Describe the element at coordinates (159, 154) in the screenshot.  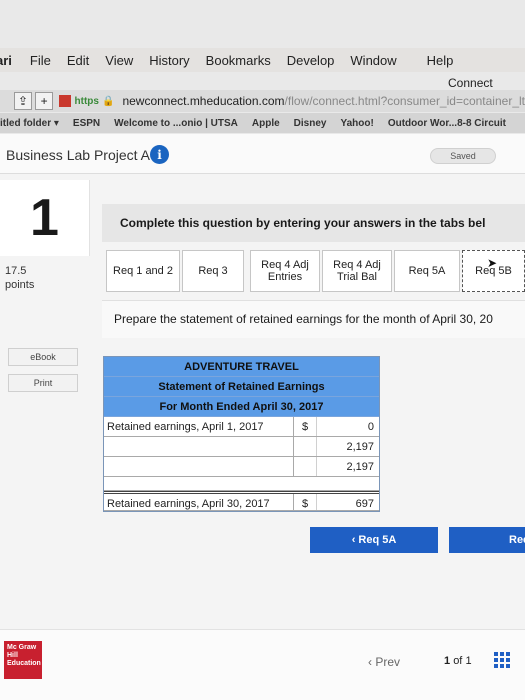
I see `info-icon: i` at that location.